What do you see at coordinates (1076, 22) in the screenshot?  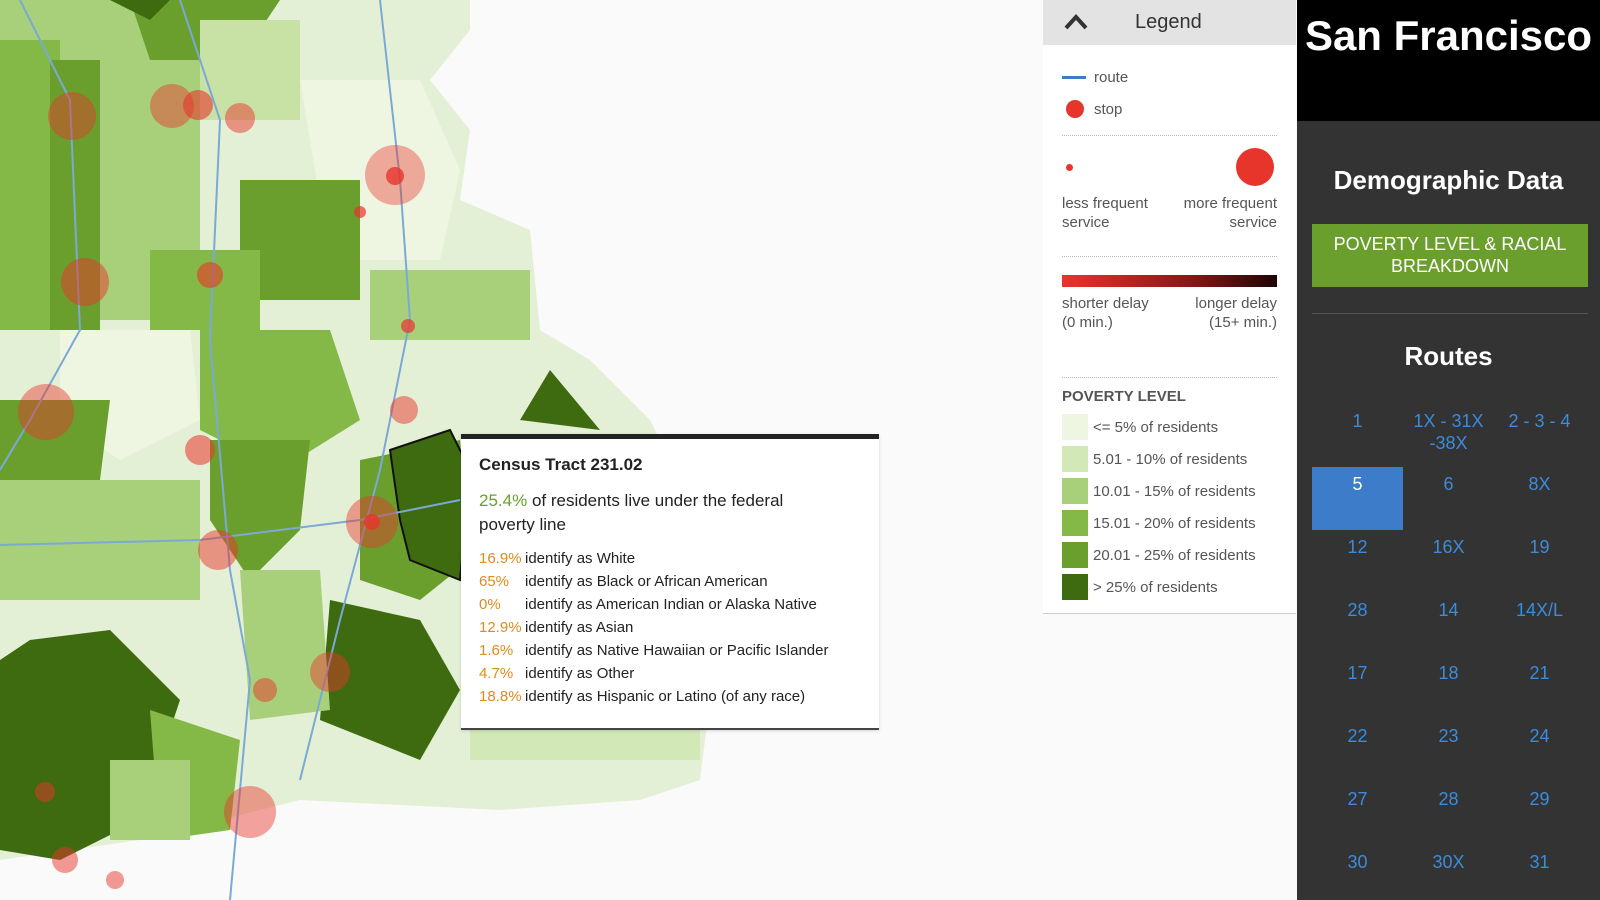 I see `chevron-up-icon` at bounding box center [1076, 22].